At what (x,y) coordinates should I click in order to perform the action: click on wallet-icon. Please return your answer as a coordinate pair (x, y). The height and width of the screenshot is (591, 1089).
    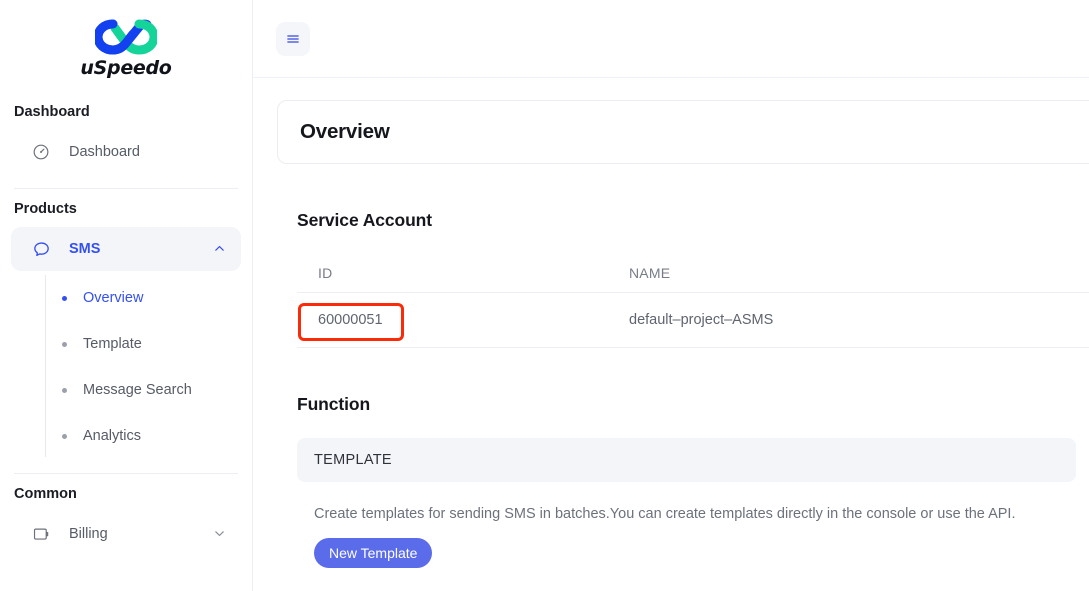
    Looking at the image, I should click on (41, 534).